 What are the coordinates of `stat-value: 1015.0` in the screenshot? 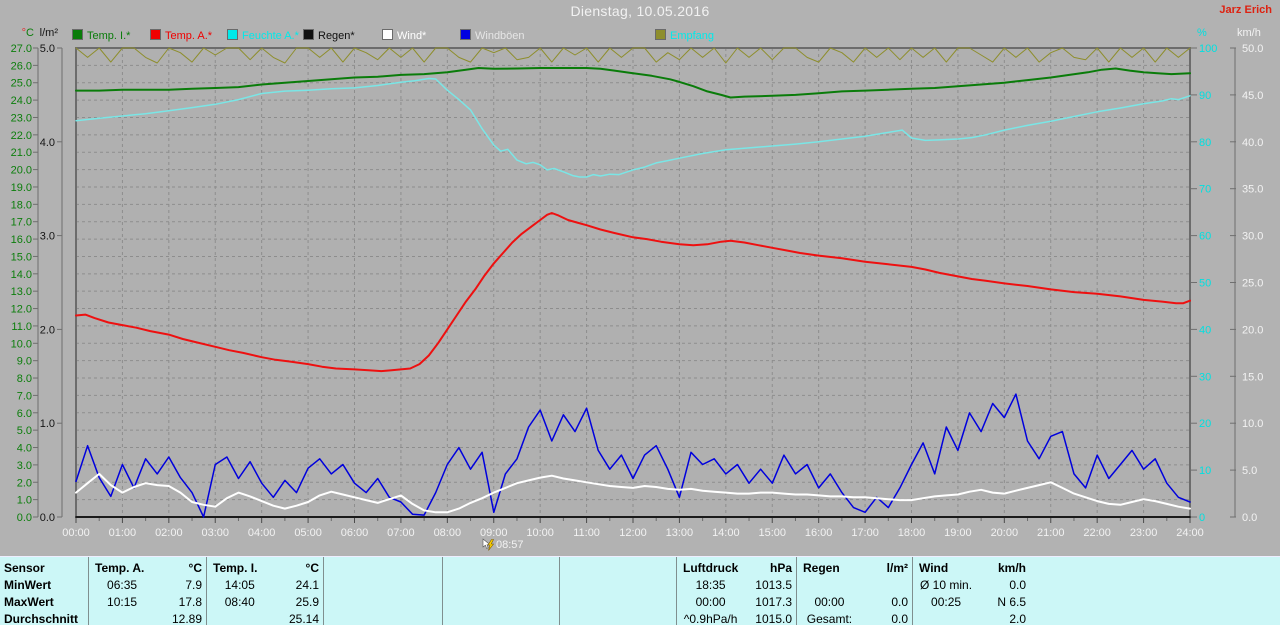 It's located at (773, 618).